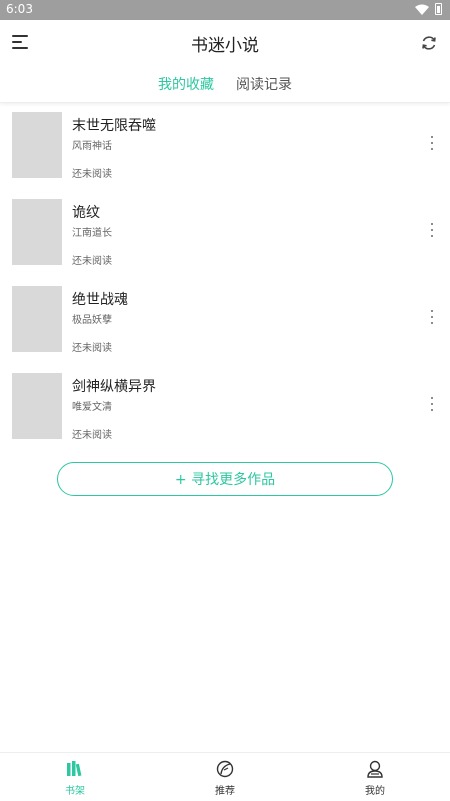 This screenshot has height=801, width=450. I want to click on book-author: 唯爱文清, so click(92, 407).